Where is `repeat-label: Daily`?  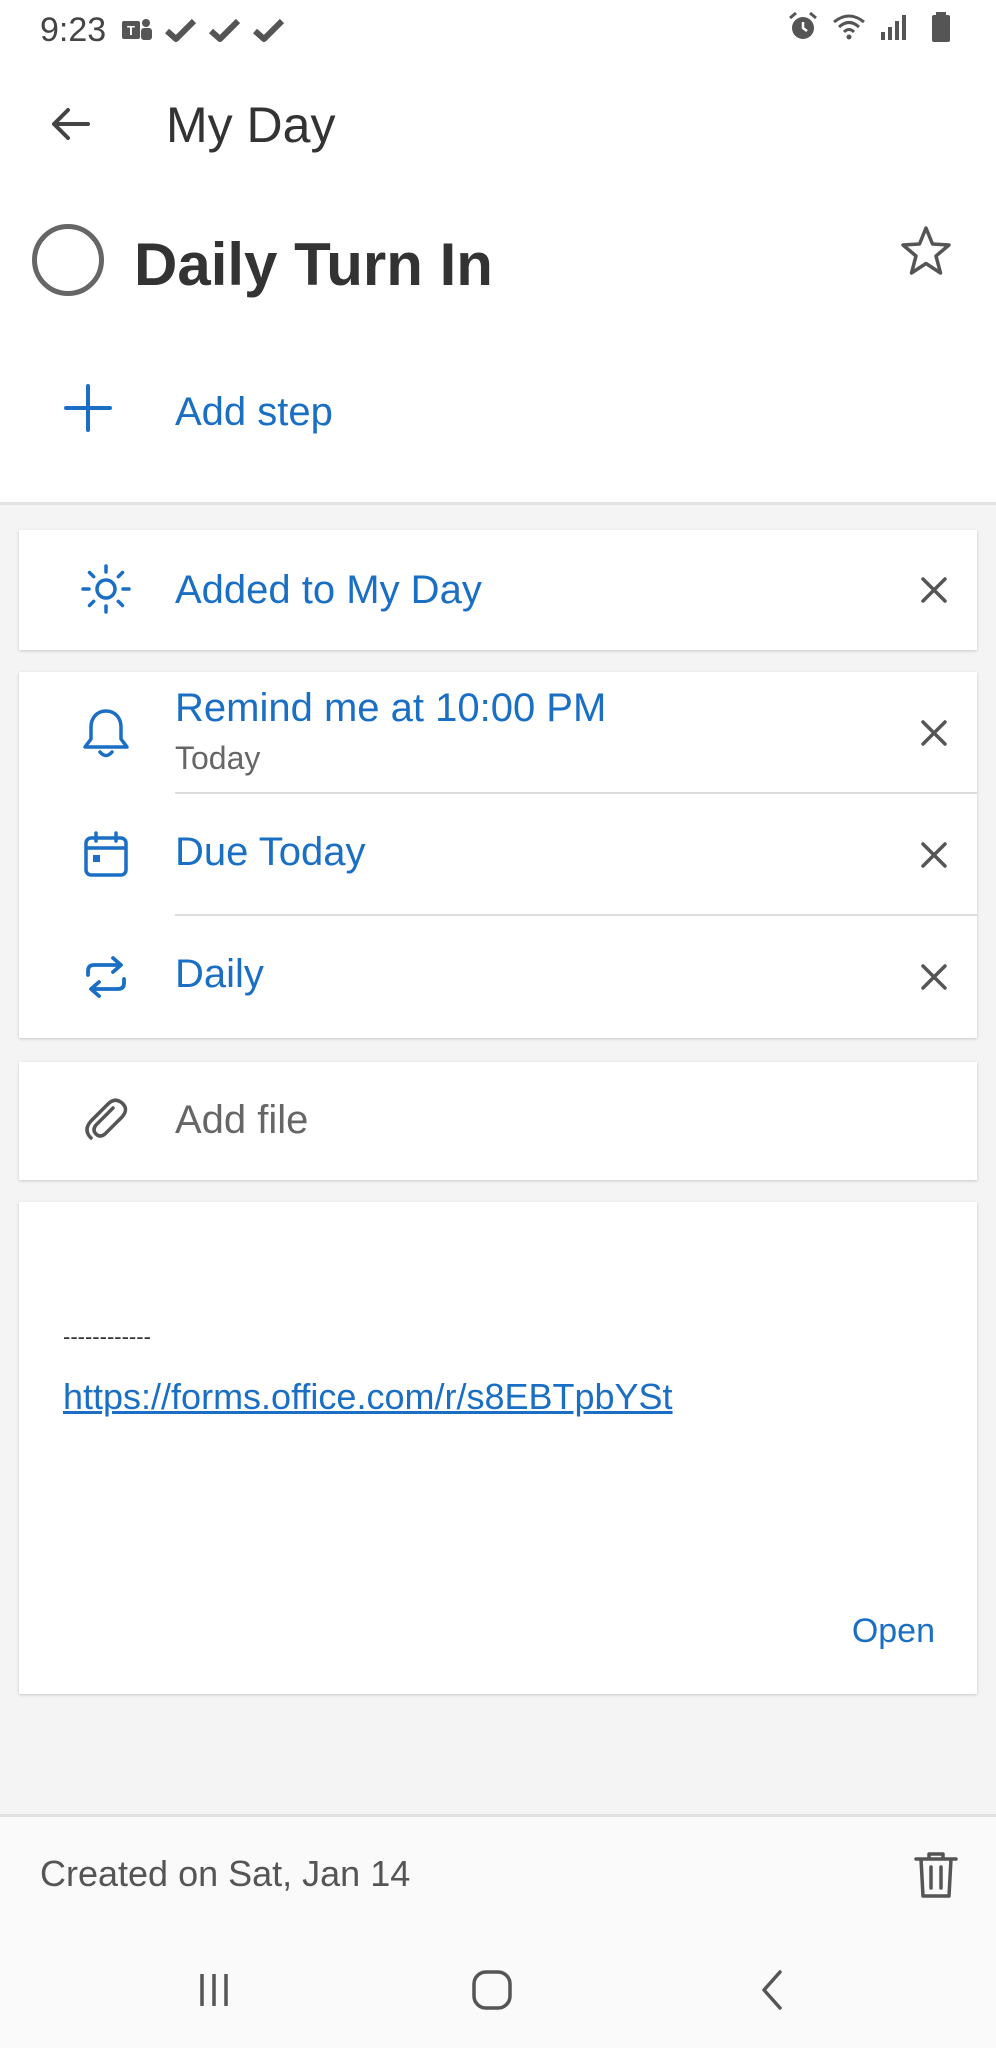
repeat-label: Daily is located at coordinates (219, 974).